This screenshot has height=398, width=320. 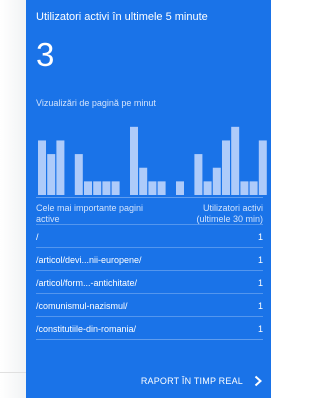 I want to click on realtime-report-link: RAPORT ÎN TIMP REAL, so click(x=202, y=381).